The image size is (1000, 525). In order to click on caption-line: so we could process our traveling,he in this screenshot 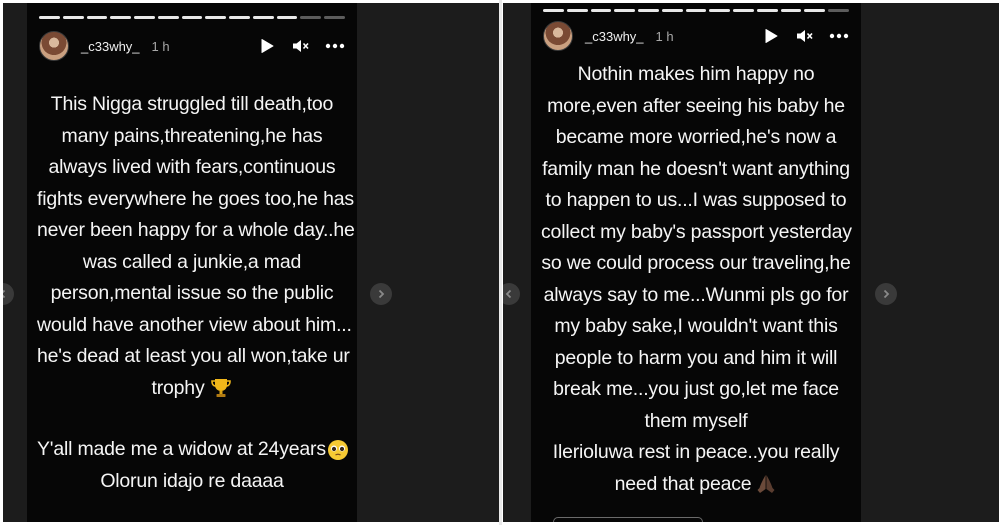, I will do `click(696, 263)`.